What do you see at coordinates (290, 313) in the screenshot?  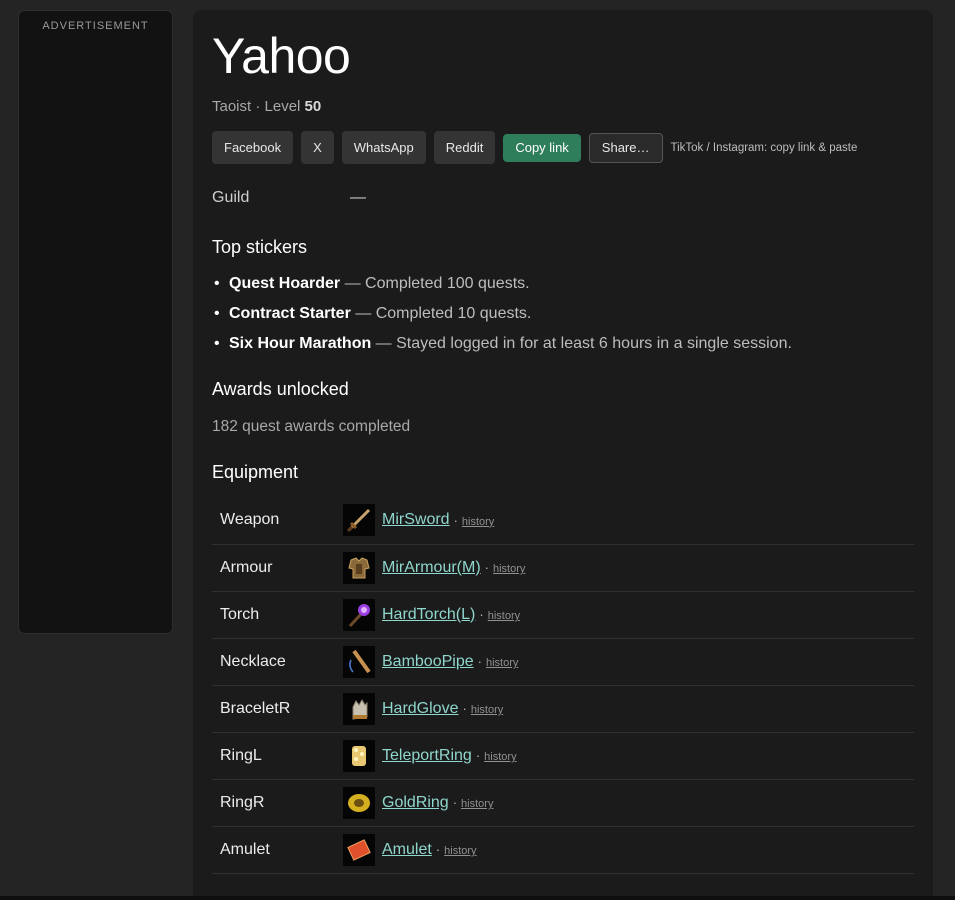 I see `sticker-name: Contract Starter` at bounding box center [290, 313].